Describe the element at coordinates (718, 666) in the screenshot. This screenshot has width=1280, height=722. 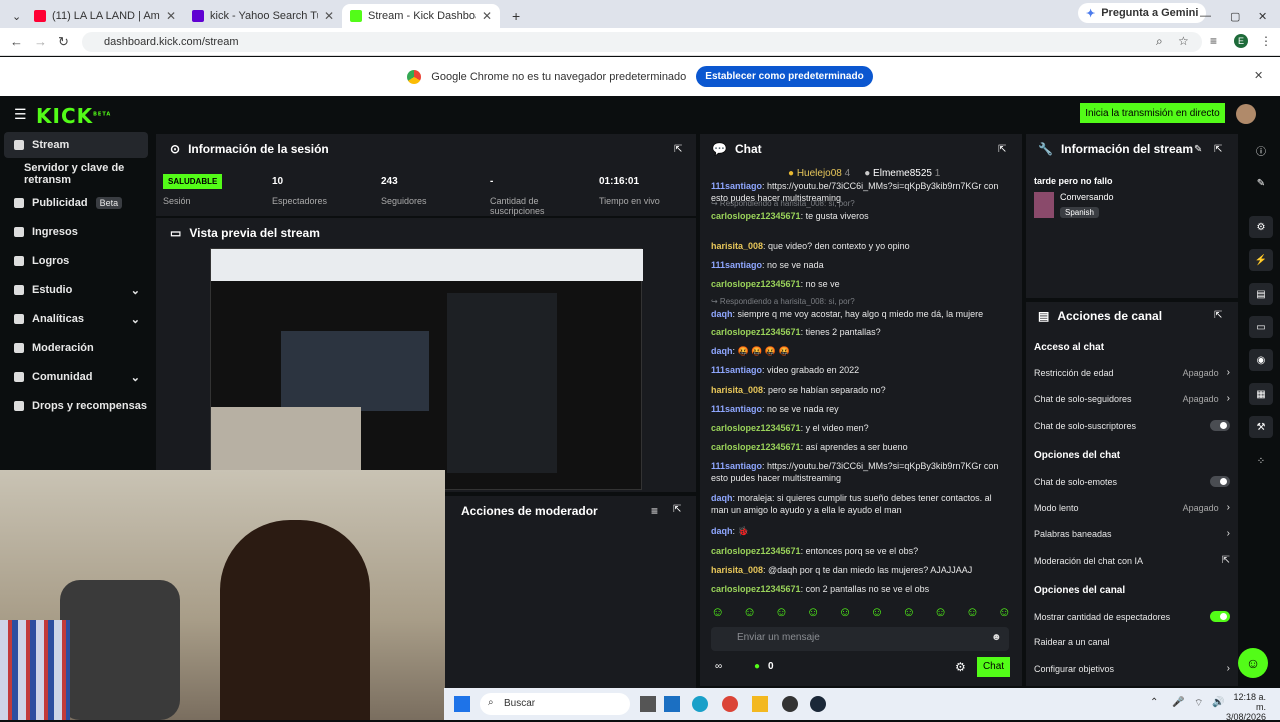
I see `infinity-icon: ∞` at that location.